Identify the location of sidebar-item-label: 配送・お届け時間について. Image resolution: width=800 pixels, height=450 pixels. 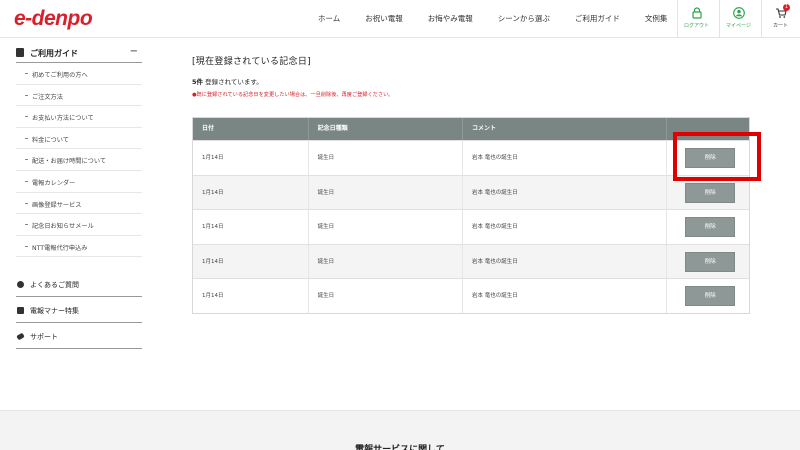
(69, 162).